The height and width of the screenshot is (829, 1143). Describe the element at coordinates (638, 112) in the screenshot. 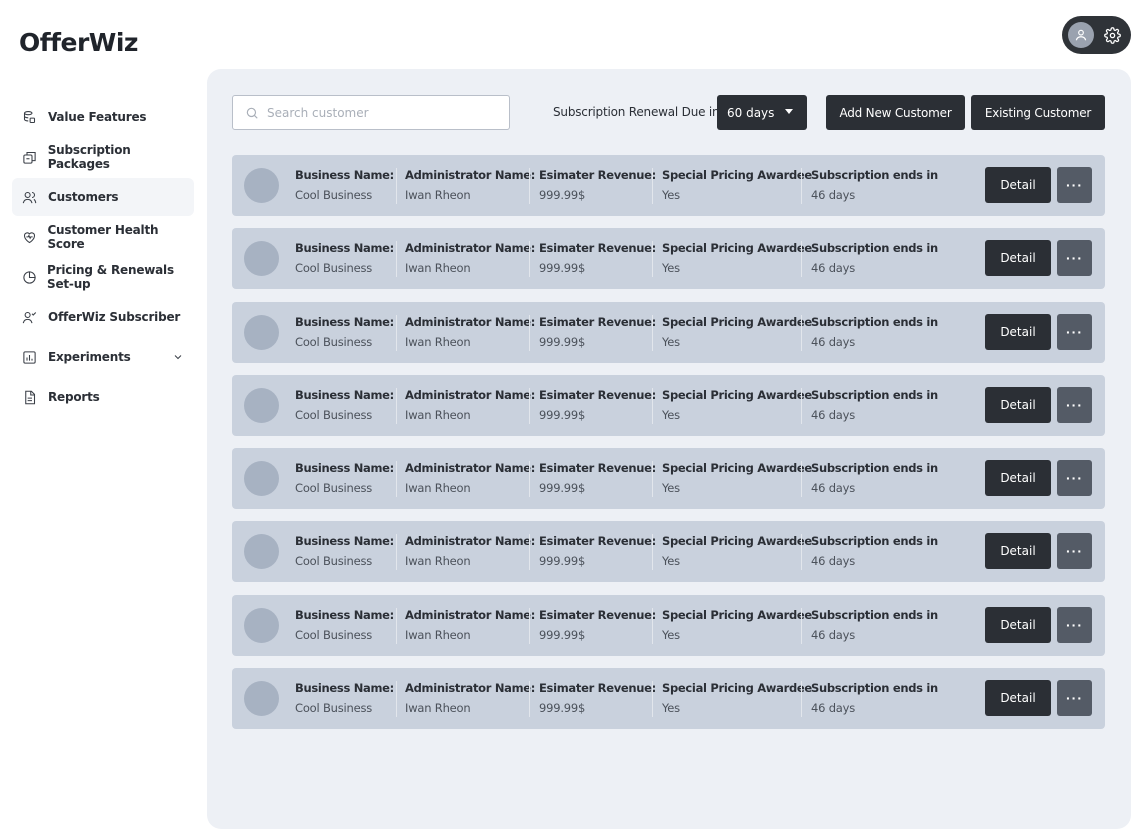

I see `renewal-label: Subscription Renewal Due in:` at that location.